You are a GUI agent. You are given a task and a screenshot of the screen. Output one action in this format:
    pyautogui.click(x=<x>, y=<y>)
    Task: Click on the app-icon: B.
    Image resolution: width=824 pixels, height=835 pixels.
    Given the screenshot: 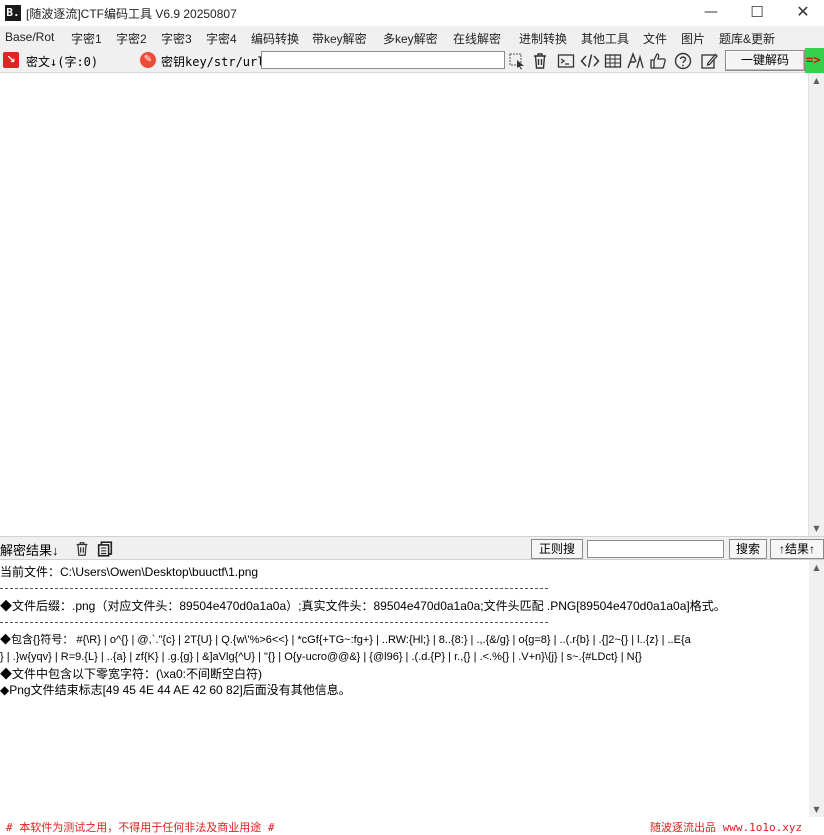 What is the action you would take?
    pyautogui.click(x=13, y=13)
    